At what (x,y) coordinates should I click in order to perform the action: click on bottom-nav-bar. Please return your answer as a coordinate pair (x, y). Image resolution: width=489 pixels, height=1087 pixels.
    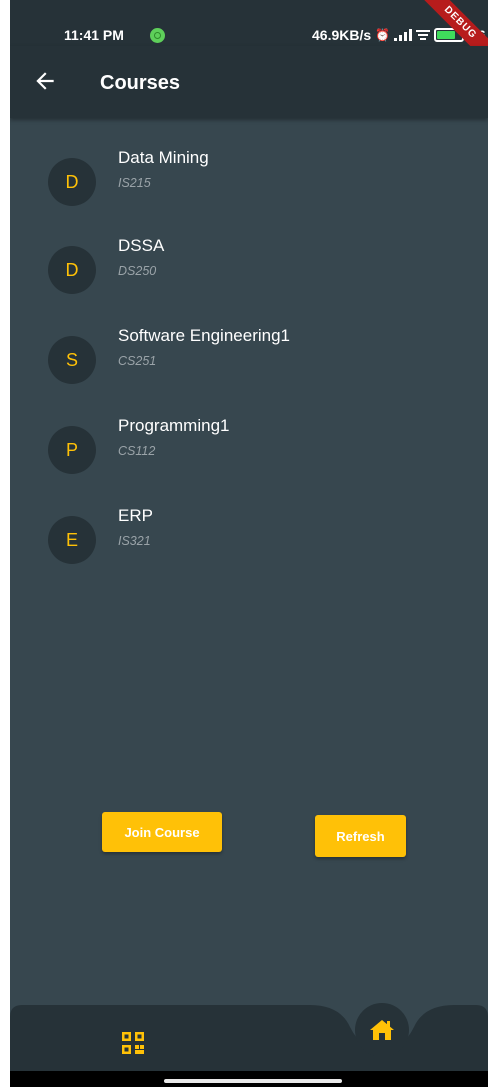
    Looking at the image, I should click on (249, 1038).